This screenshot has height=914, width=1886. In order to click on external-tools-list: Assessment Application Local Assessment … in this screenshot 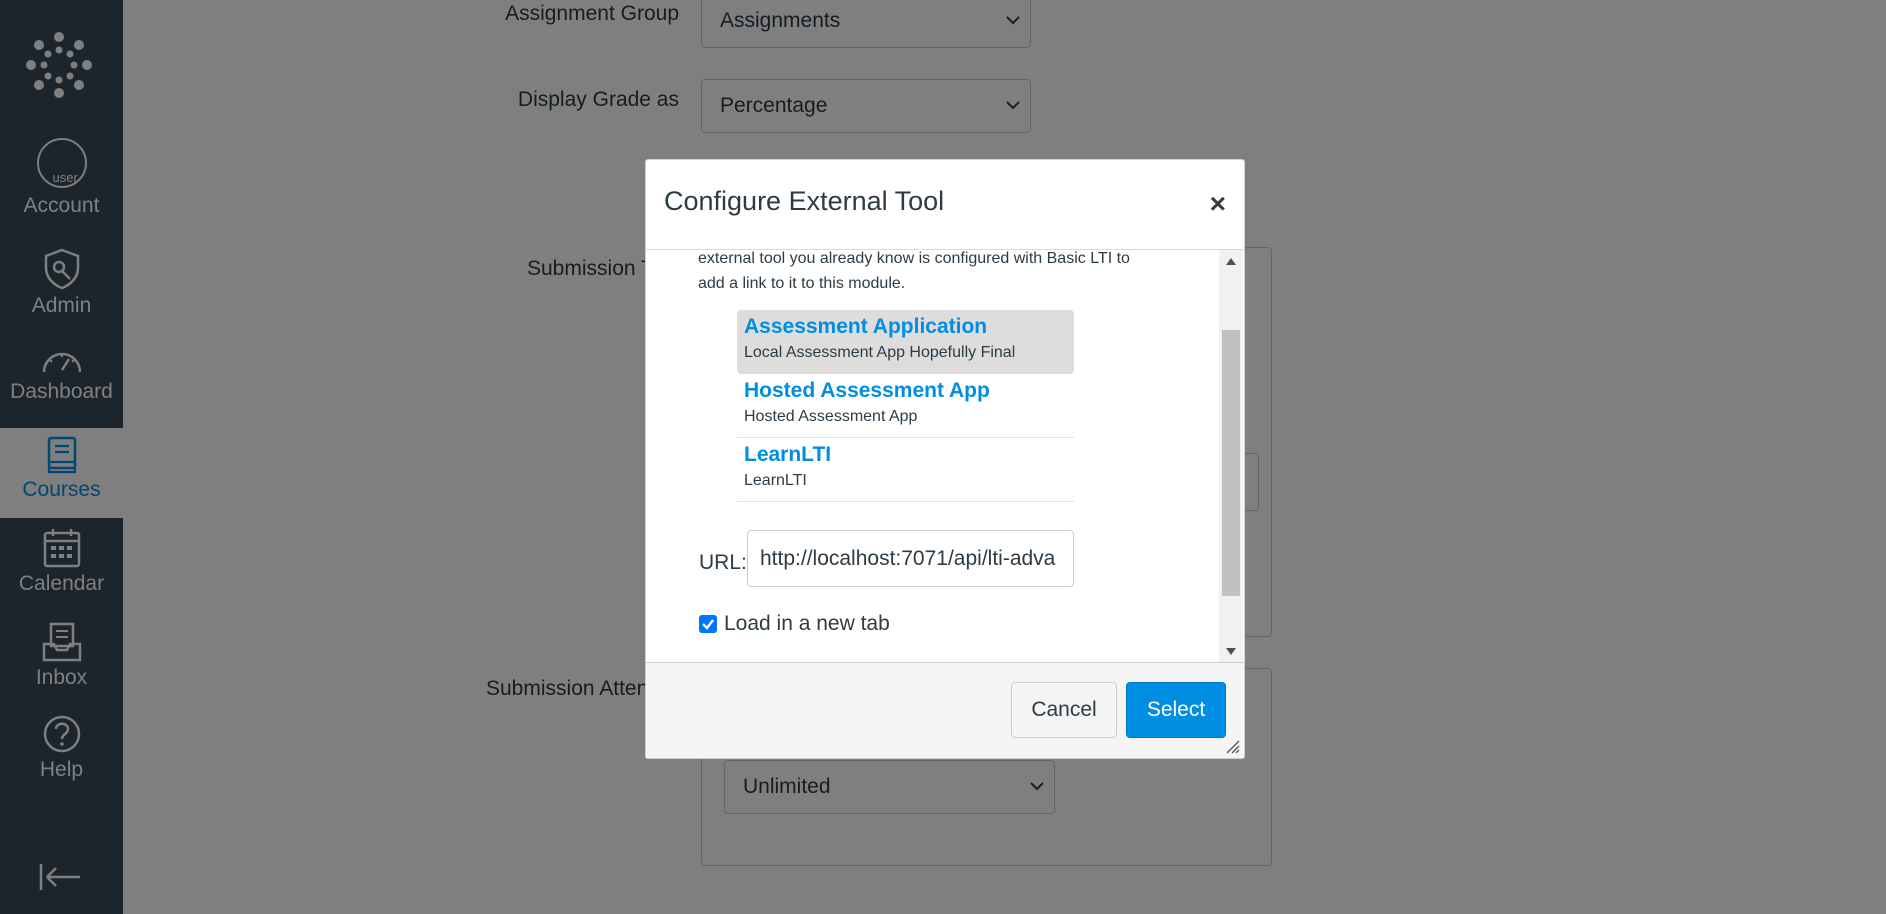, I will do `click(905, 406)`.